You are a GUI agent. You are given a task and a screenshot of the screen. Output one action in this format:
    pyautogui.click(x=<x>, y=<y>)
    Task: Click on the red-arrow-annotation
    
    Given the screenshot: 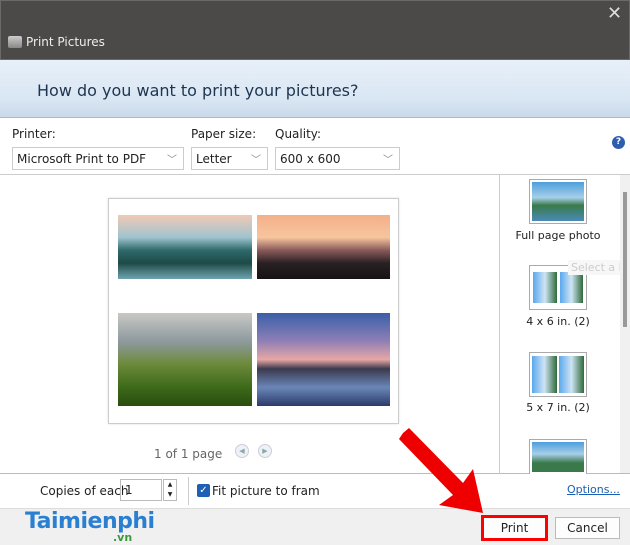 What is the action you would take?
    pyautogui.click(x=441, y=470)
    